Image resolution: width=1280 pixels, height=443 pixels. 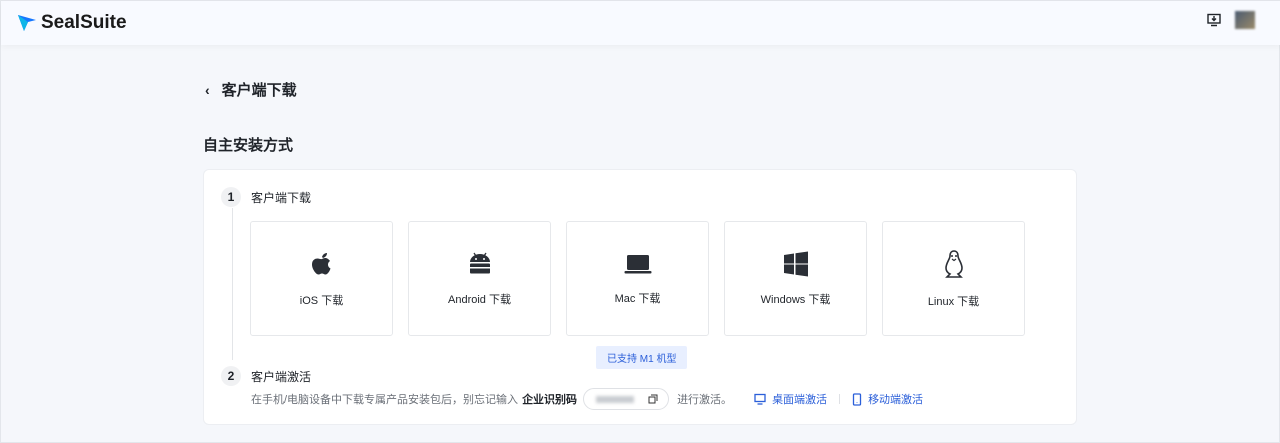 What do you see at coordinates (479, 299) in the screenshot?
I see `tile-label: Android 下载` at bounding box center [479, 299].